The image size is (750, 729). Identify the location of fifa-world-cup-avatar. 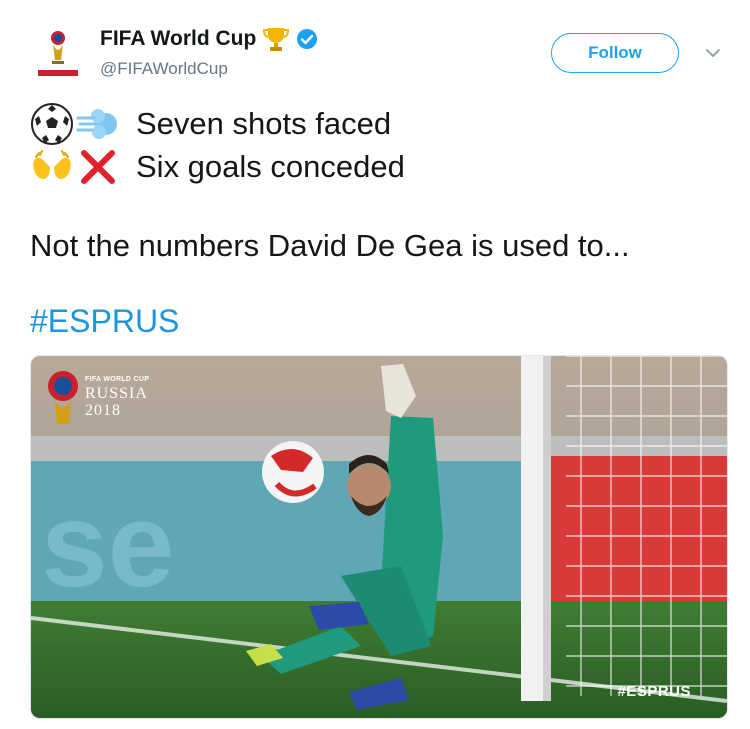
(58, 54).